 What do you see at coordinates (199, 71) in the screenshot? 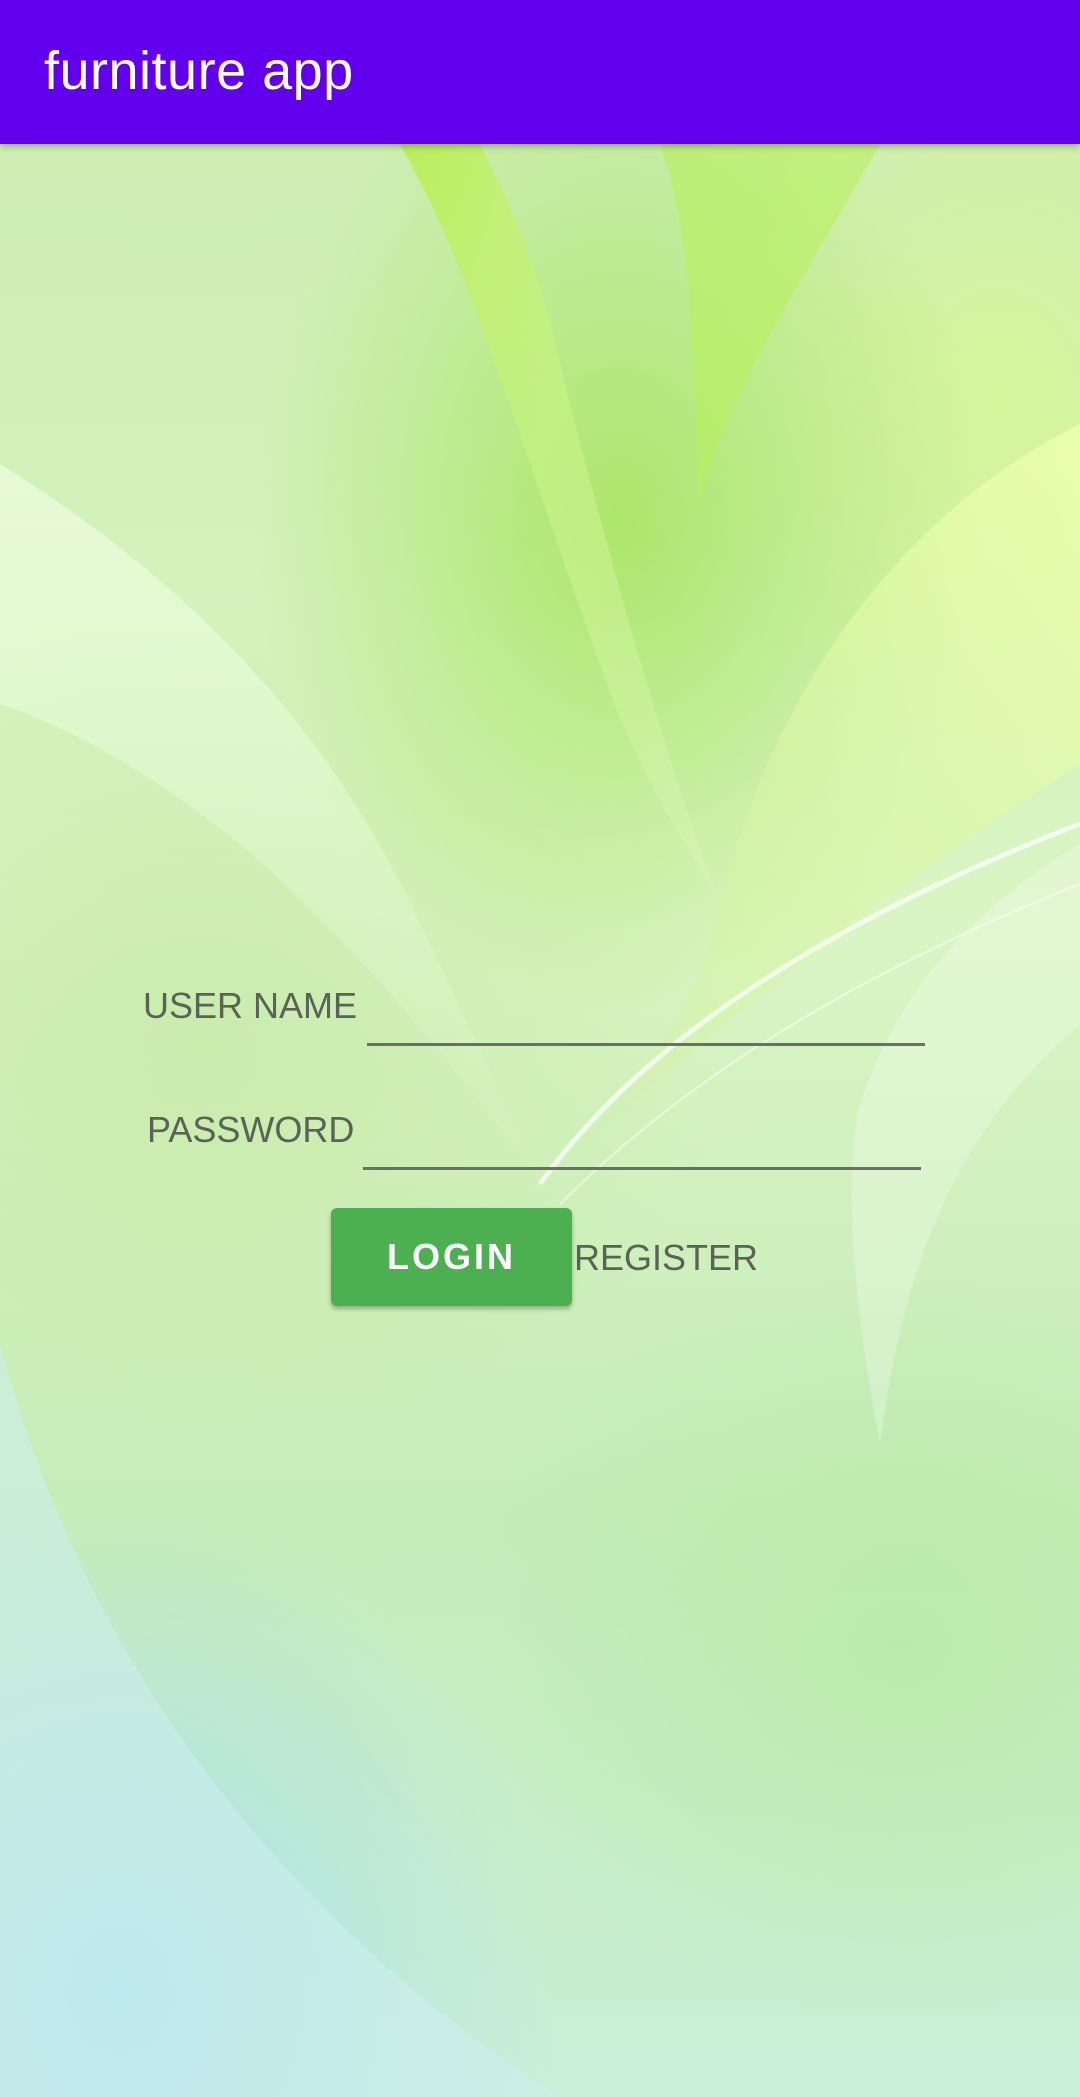
I see `app-title: furniture app` at bounding box center [199, 71].